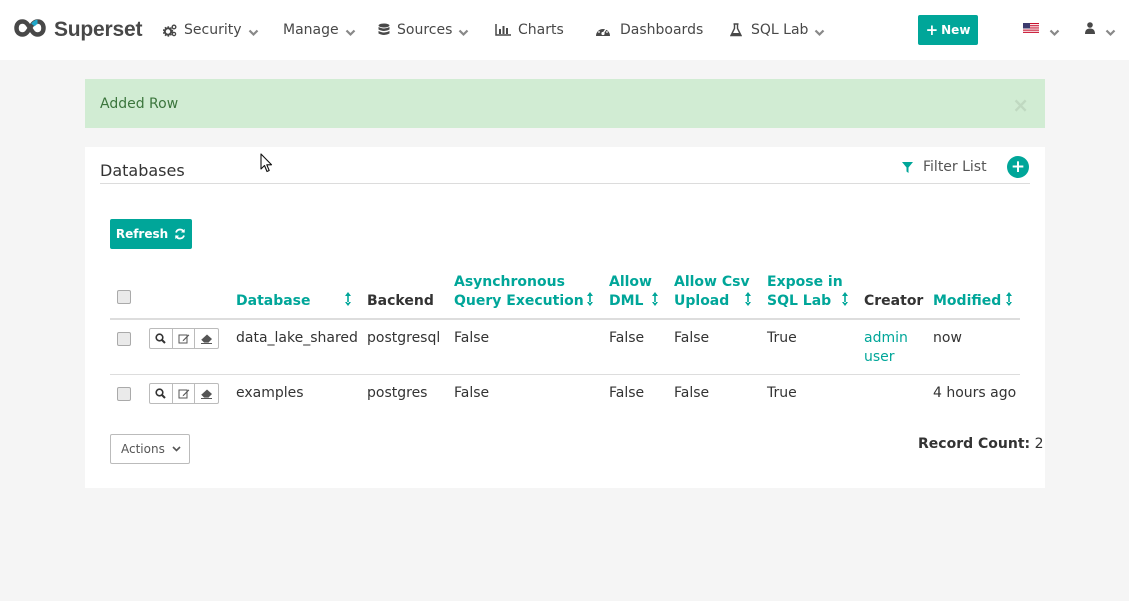 Image resolution: width=1129 pixels, height=601 pixels. What do you see at coordinates (1020, 105) in the screenshot?
I see `close-icon: ×` at bounding box center [1020, 105].